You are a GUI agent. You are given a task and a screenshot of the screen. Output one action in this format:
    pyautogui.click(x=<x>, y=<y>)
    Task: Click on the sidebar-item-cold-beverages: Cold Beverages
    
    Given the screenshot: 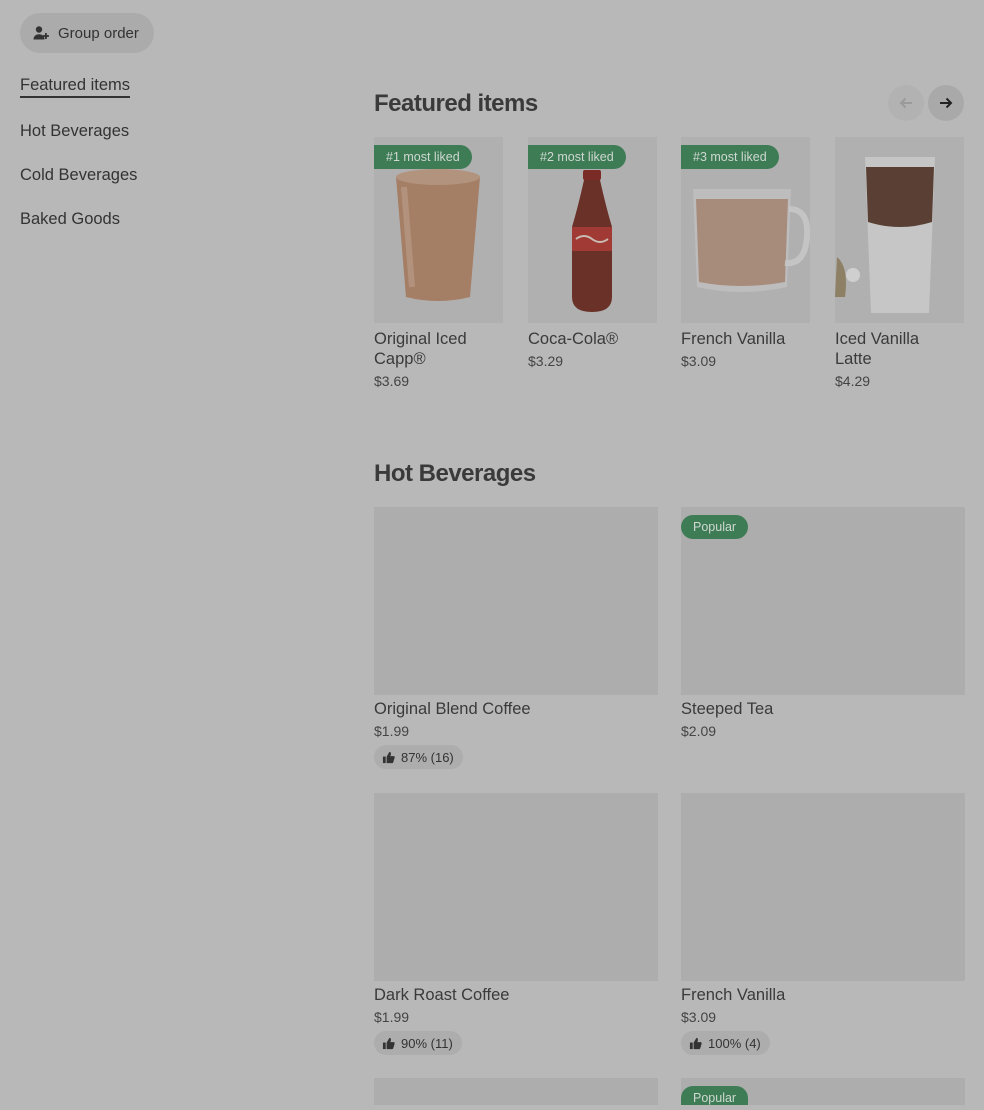 What is the action you would take?
    pyautogui.click(x=78, y=175)
    